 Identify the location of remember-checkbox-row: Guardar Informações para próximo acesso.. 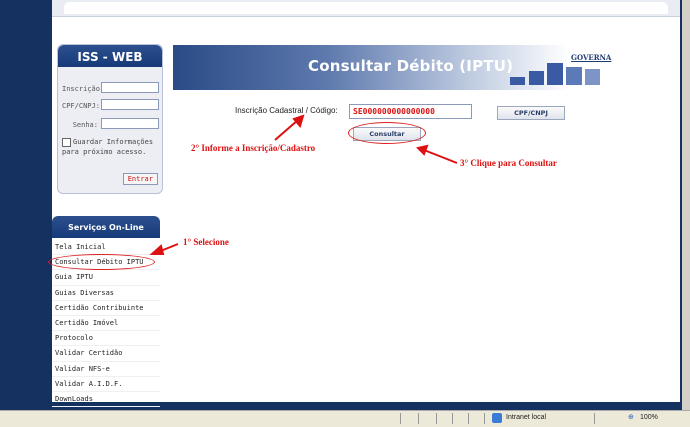
(112, 147).